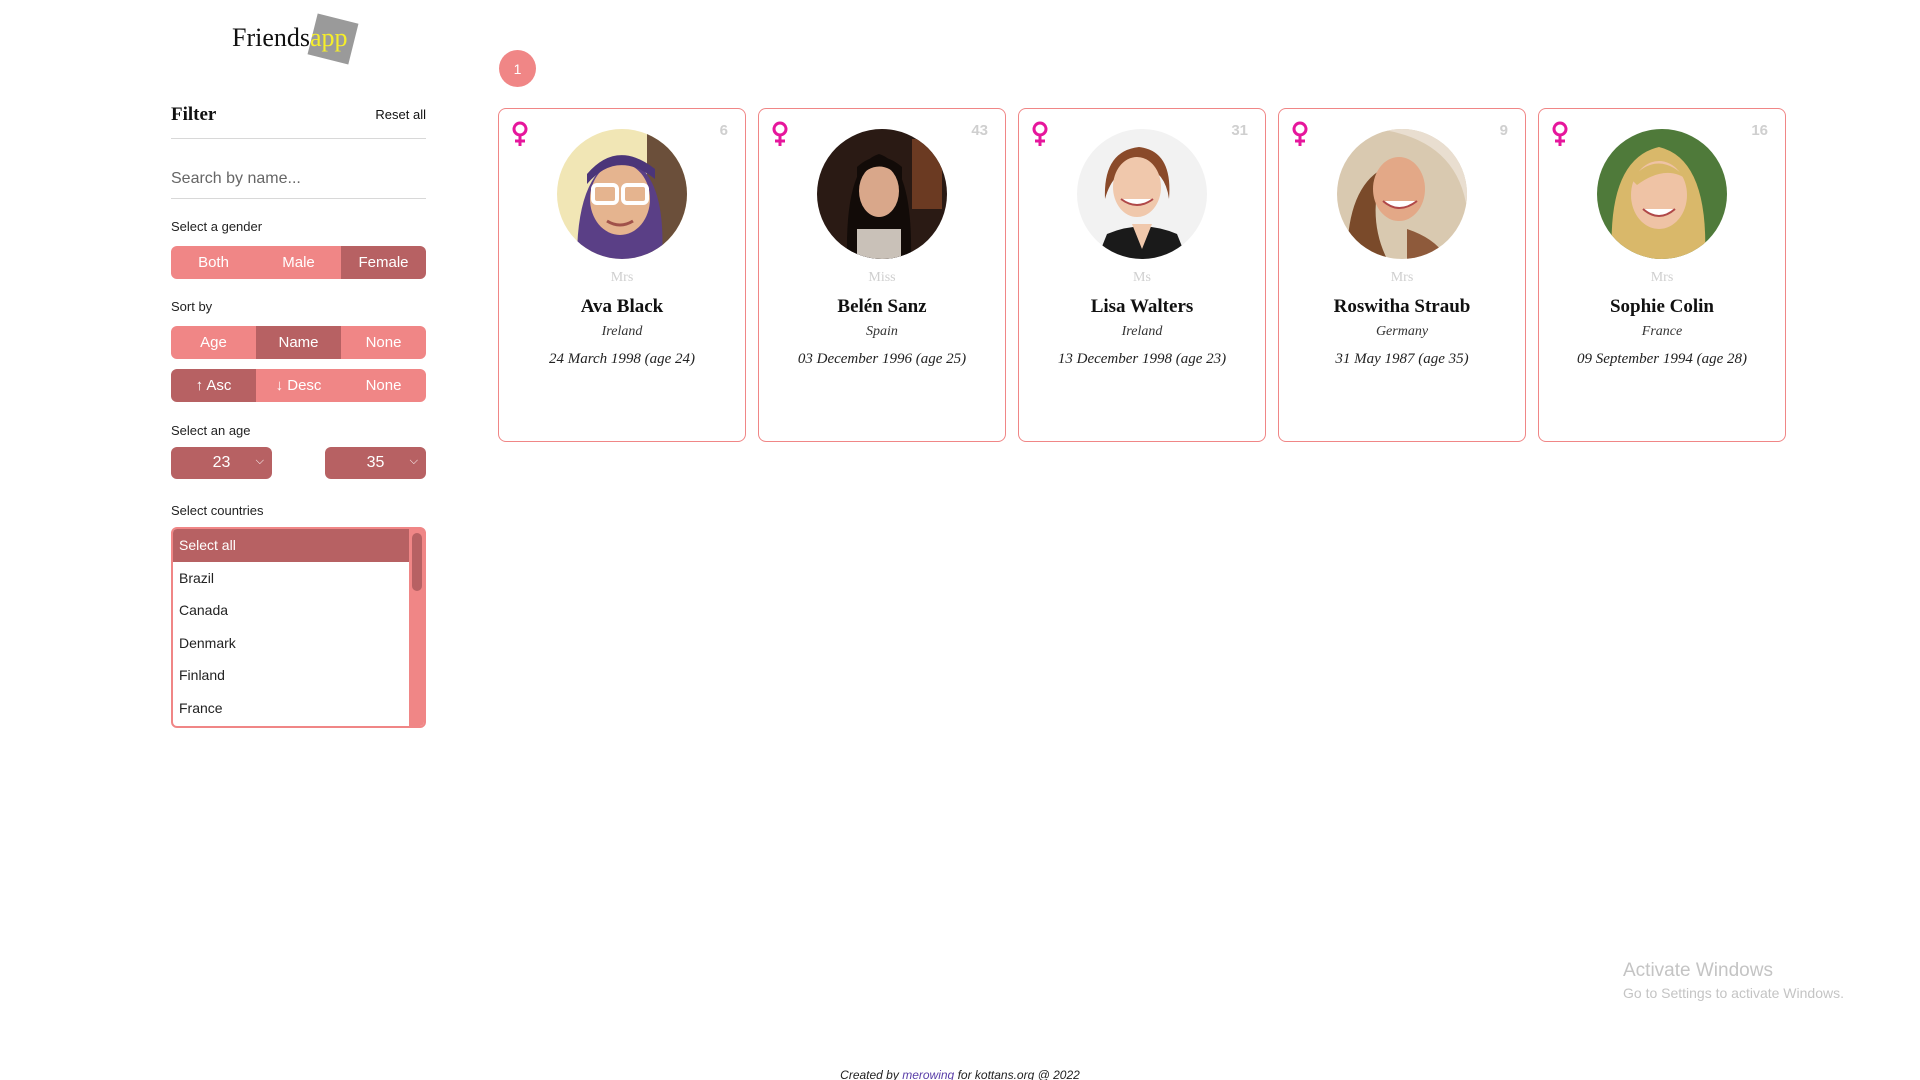 The height and width of the screenshot is (1080, 1920). Describe the element at coordinates (723, 130) in the screenshot. I see `card-number: 6` at that location.